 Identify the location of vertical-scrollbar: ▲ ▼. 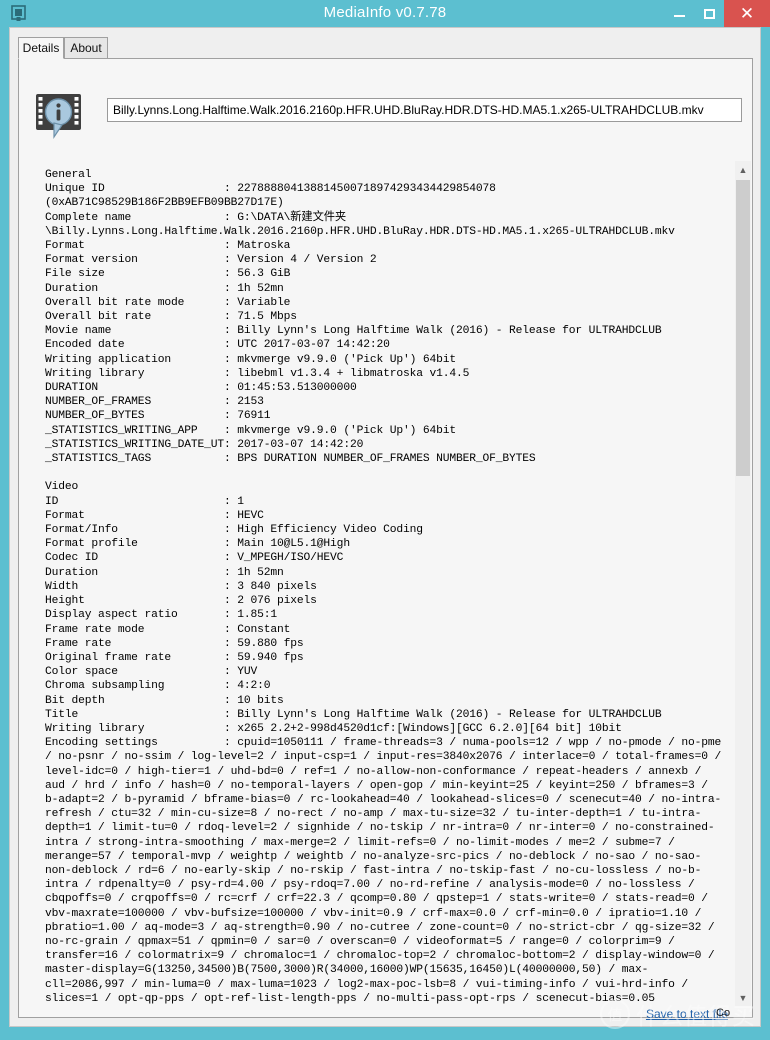
(743, 583).